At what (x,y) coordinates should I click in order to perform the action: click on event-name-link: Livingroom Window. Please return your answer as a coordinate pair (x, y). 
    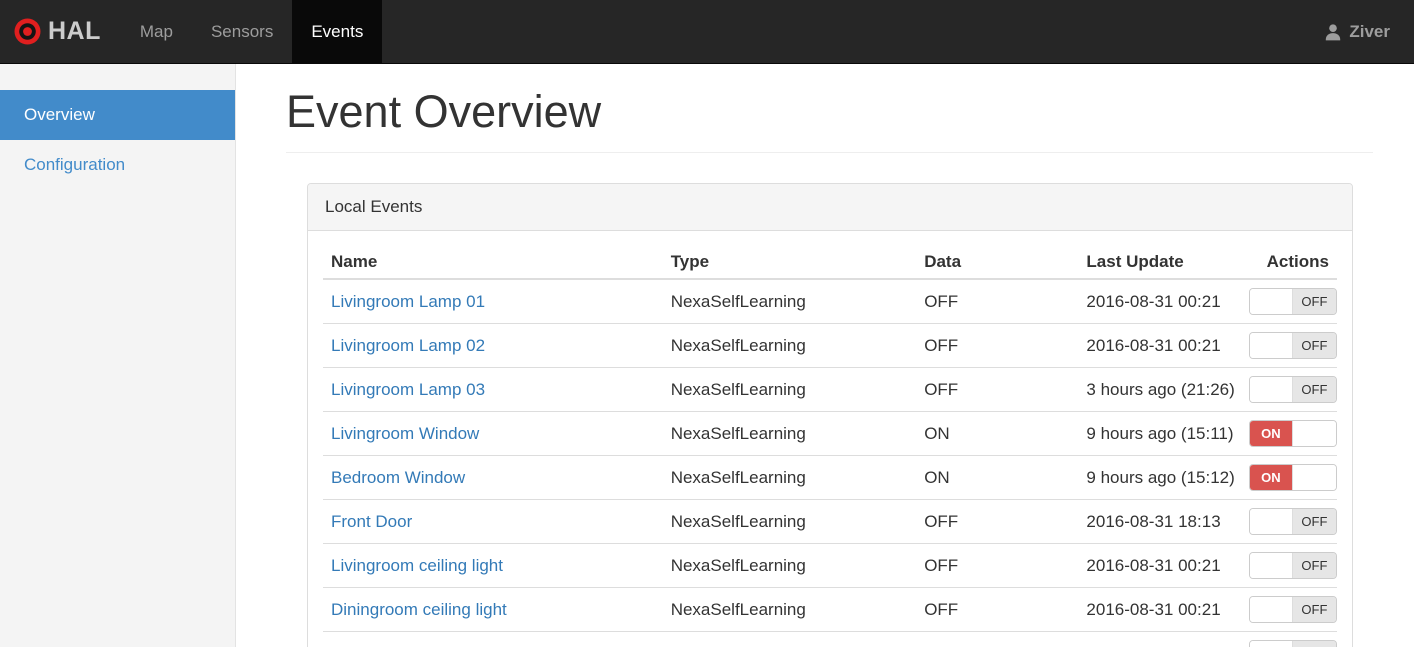
    Looking at the image, I should click on (405, 433).